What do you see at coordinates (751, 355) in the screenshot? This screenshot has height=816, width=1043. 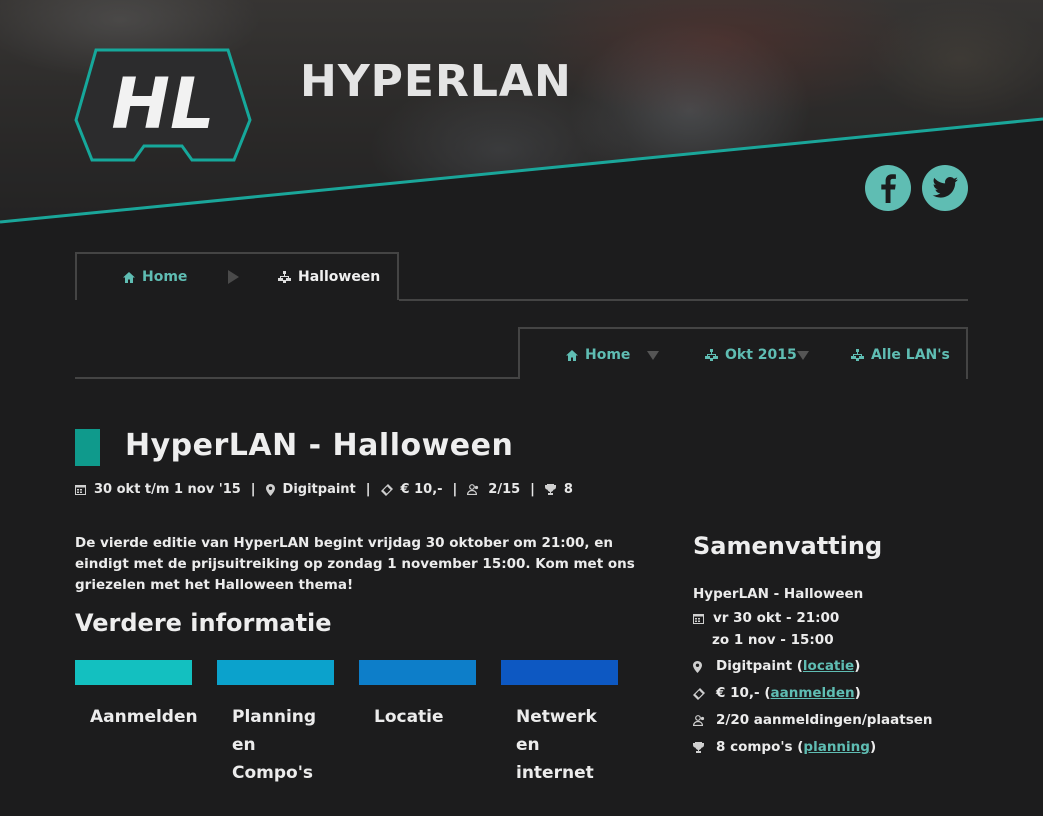 I see `nav-month: Okt 2015` at bounding box center [751, 355].